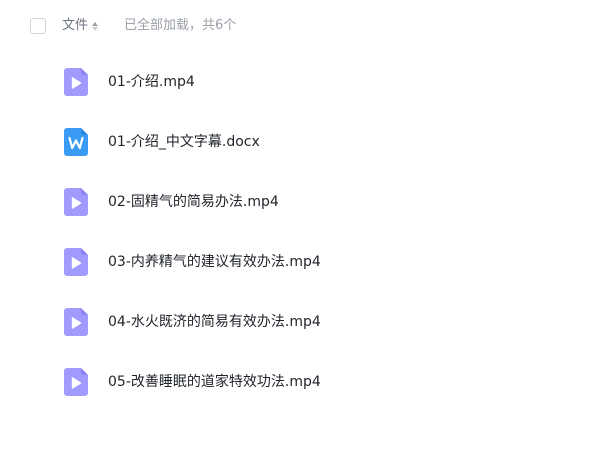  Describe the element at coordinates (38, 26) in the screenshot. I see `select-all-checkbox` at that location.